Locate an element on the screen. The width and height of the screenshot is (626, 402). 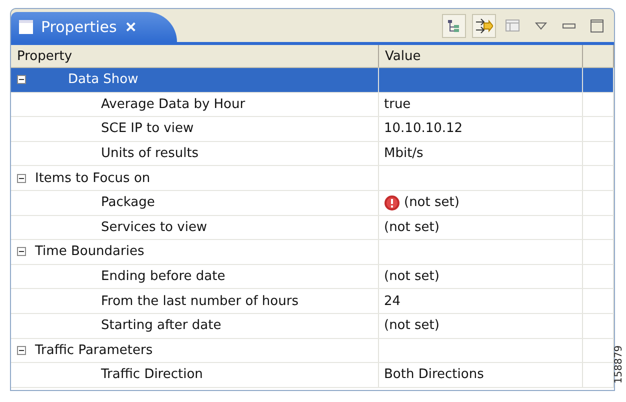
property-value: 10.10.10.12 is located at coordinates (423, 128).